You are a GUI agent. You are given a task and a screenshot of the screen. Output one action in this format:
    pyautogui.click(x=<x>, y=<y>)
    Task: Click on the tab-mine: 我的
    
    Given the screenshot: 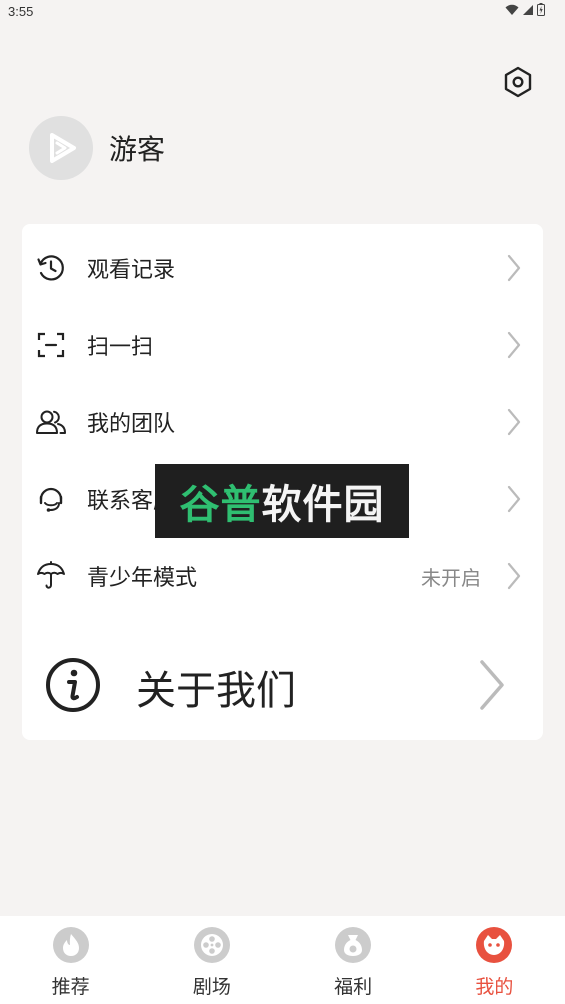 What is the action you would take?
    pyautogui.click(x=494, y=960)
    